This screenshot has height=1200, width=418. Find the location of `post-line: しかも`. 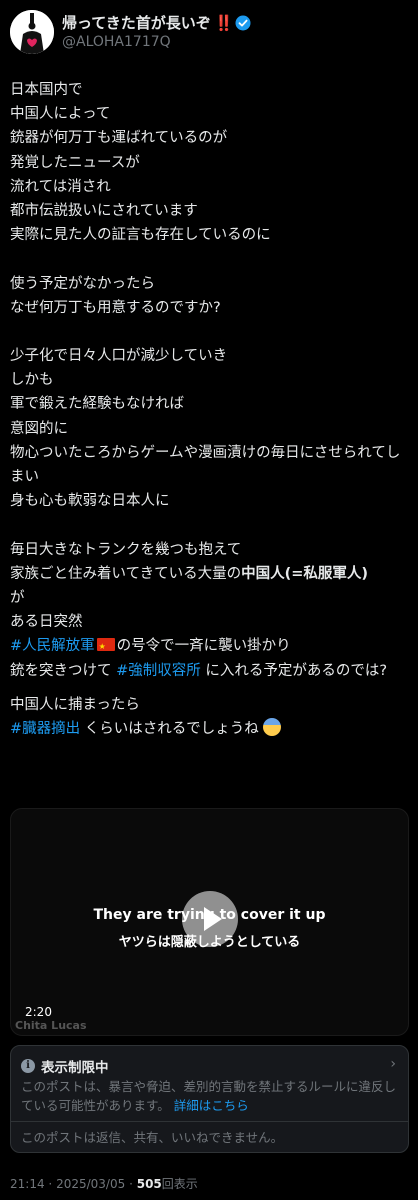

post-line: しかも is located at coordinates (32, 380).